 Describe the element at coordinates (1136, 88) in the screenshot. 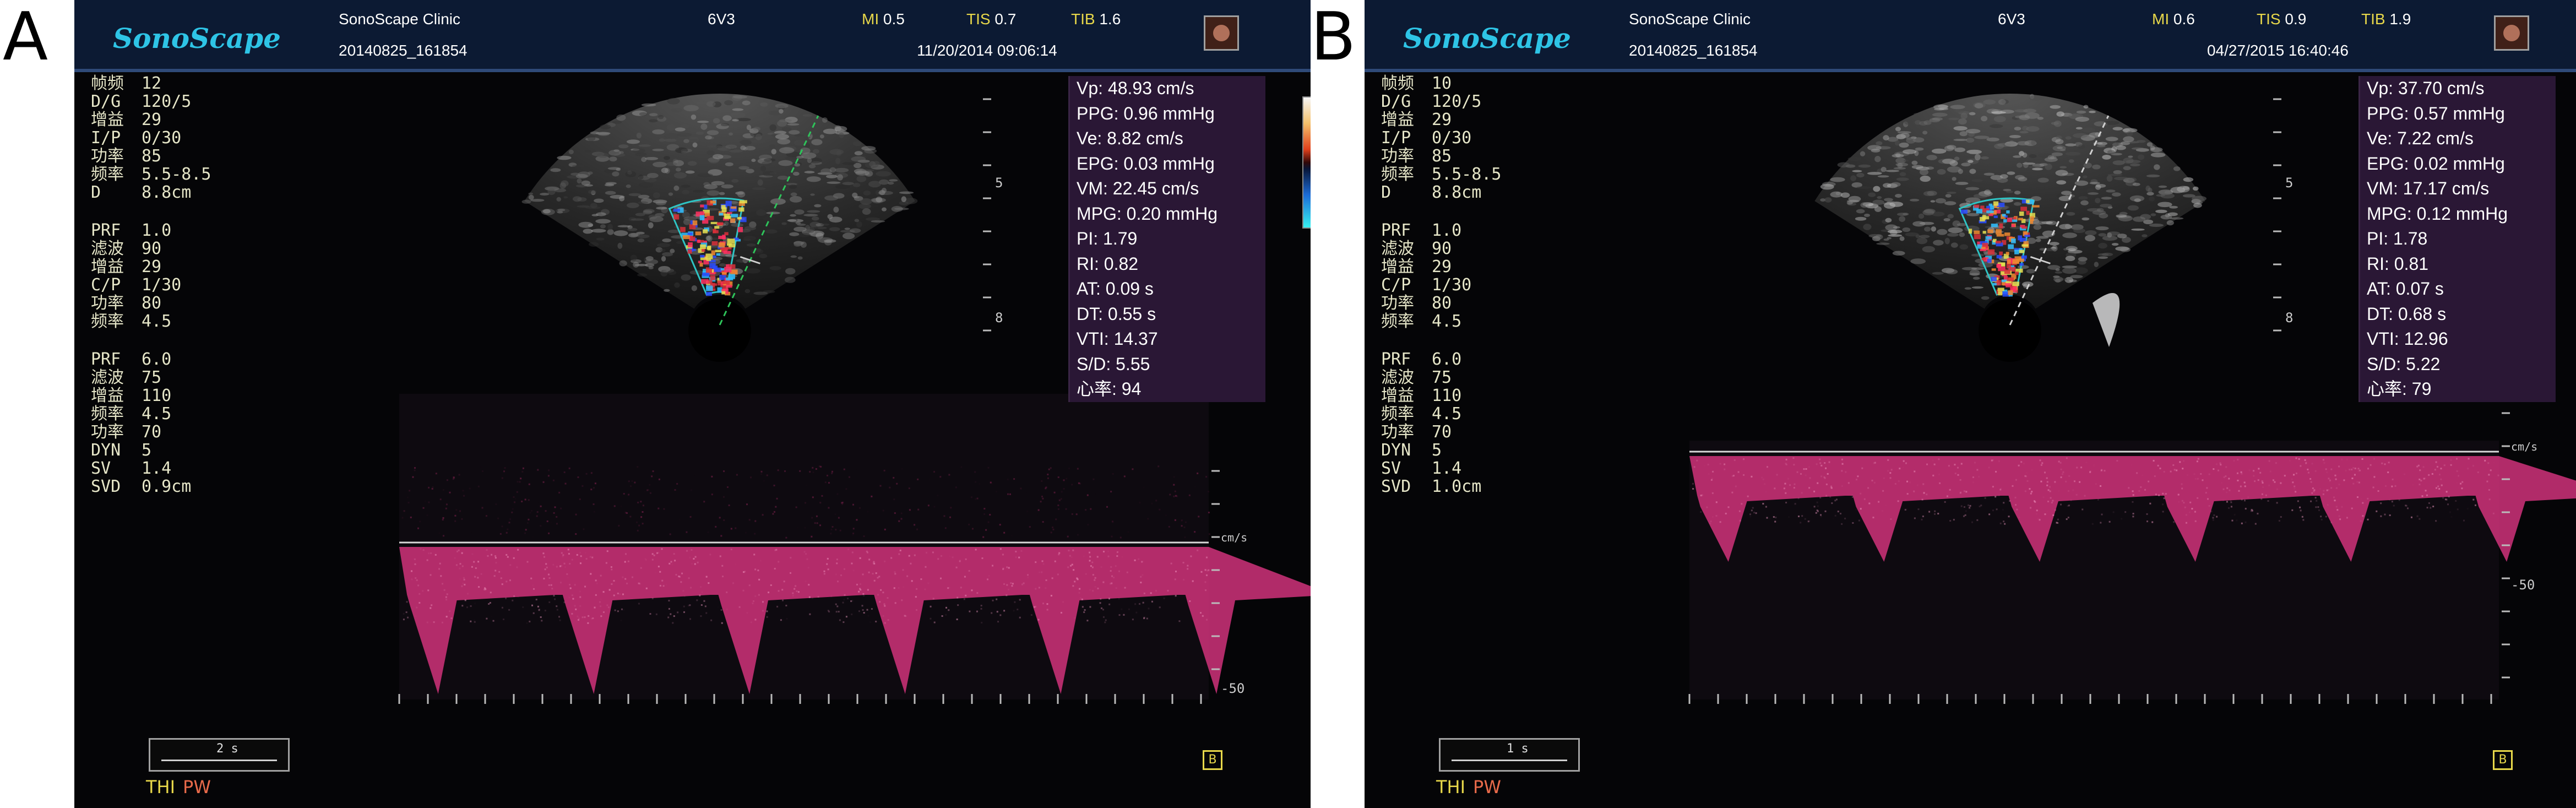

I see `measurement-line: Vp: 48.93 cm/s` at that location.